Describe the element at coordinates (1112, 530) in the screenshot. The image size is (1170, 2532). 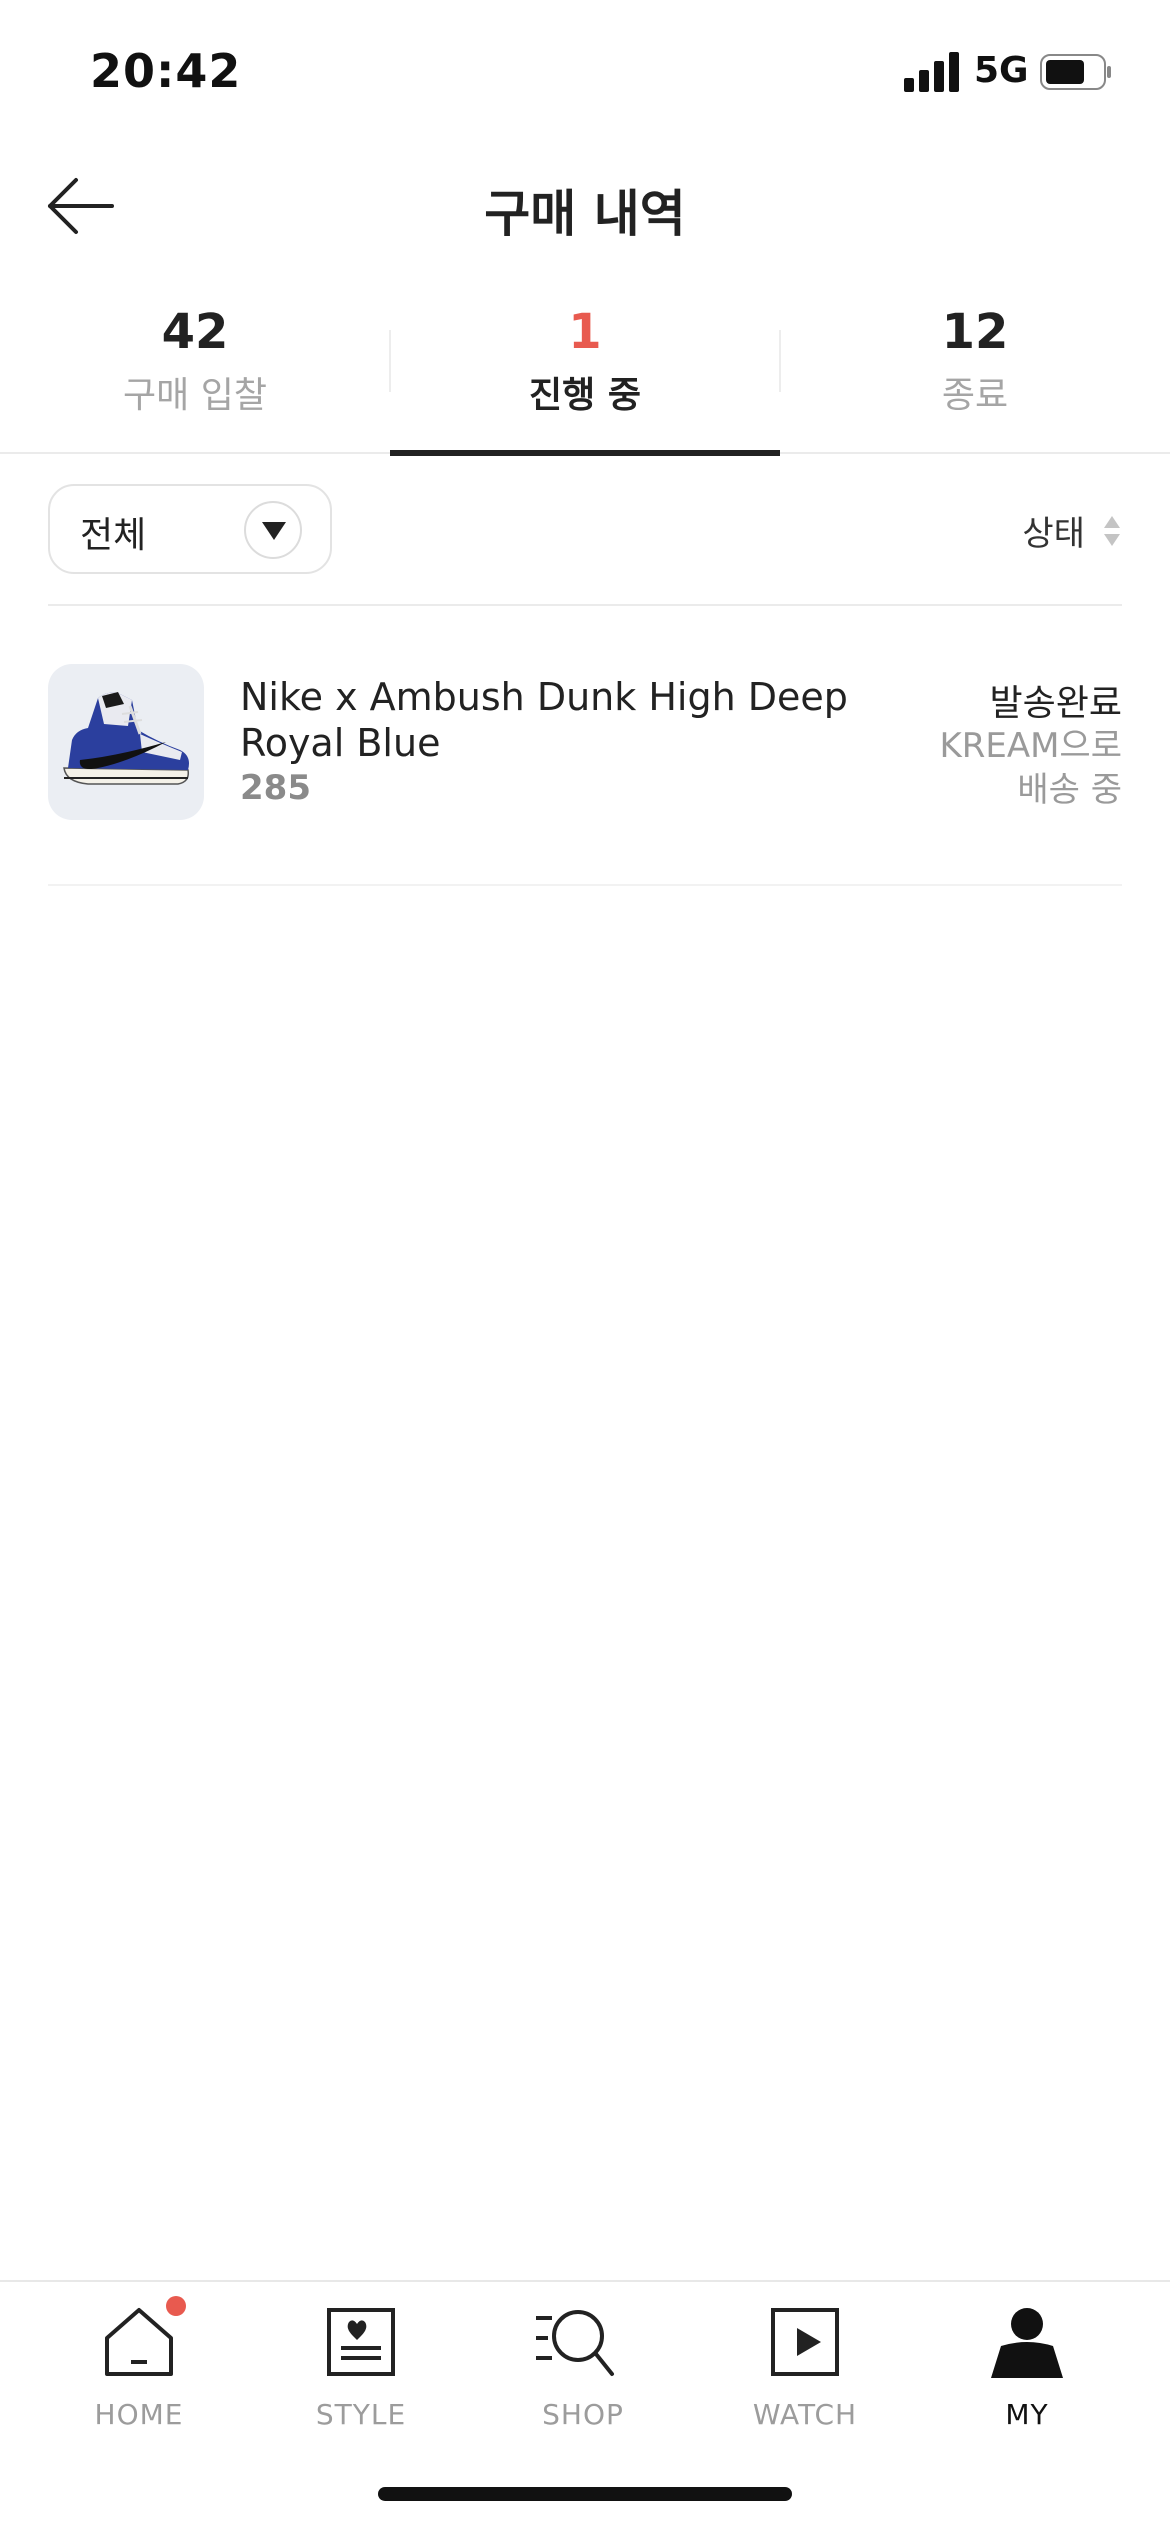
I see `sort-icon` at that location.